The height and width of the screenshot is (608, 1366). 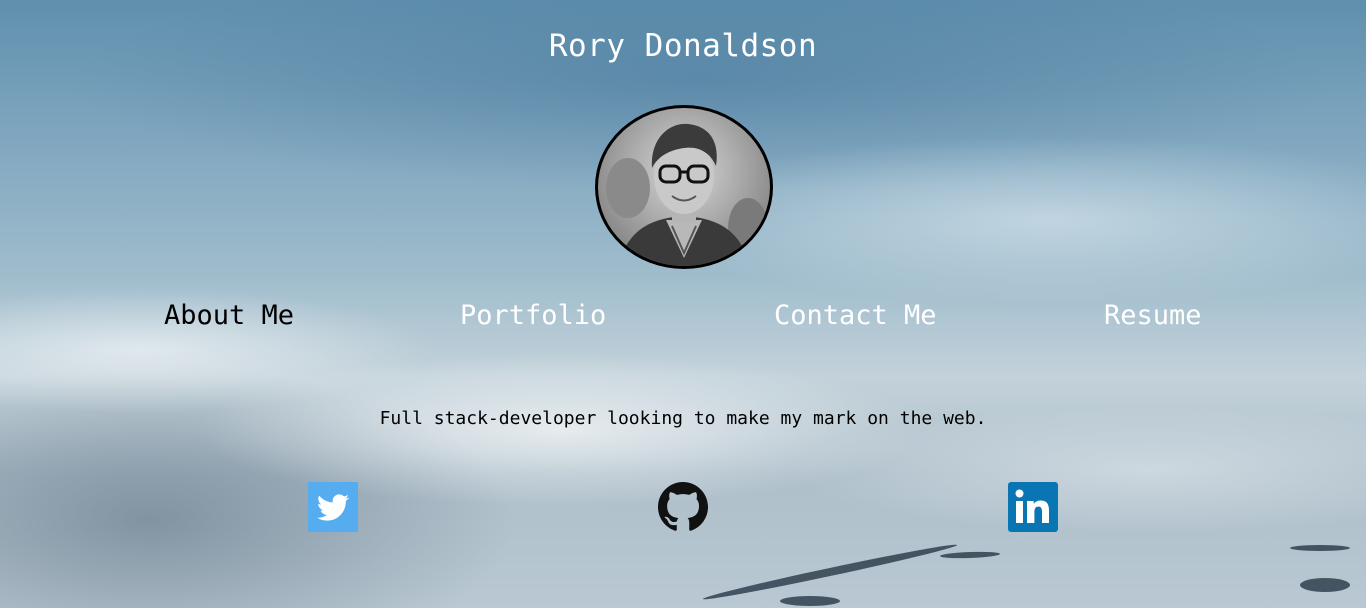 I want to click on avatar-portrait, so click(x=687, y=194).